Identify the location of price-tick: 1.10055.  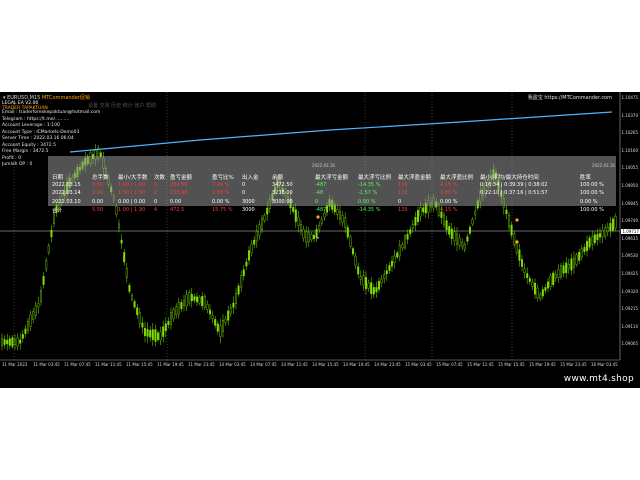
(629, 168).